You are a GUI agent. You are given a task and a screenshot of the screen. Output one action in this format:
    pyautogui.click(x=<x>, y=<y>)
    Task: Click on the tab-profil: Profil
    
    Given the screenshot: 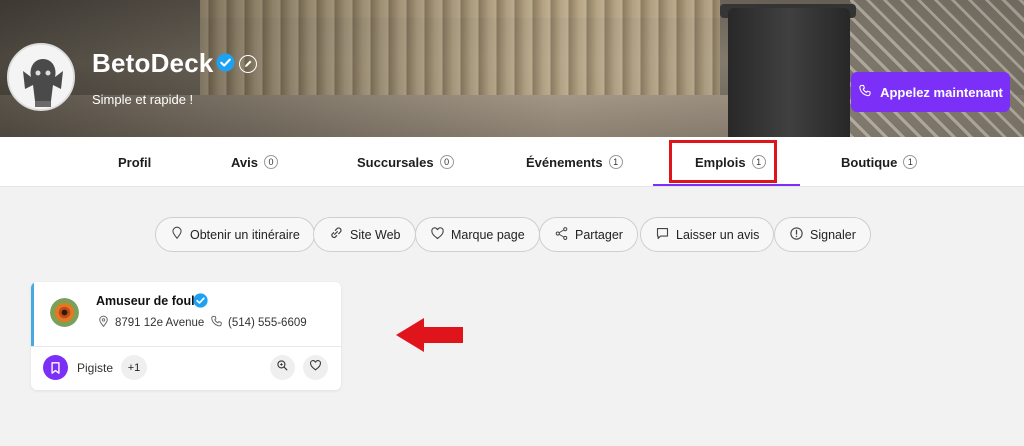 What is the action you would take?
    pyautogui.click(x=134, y=162)
    